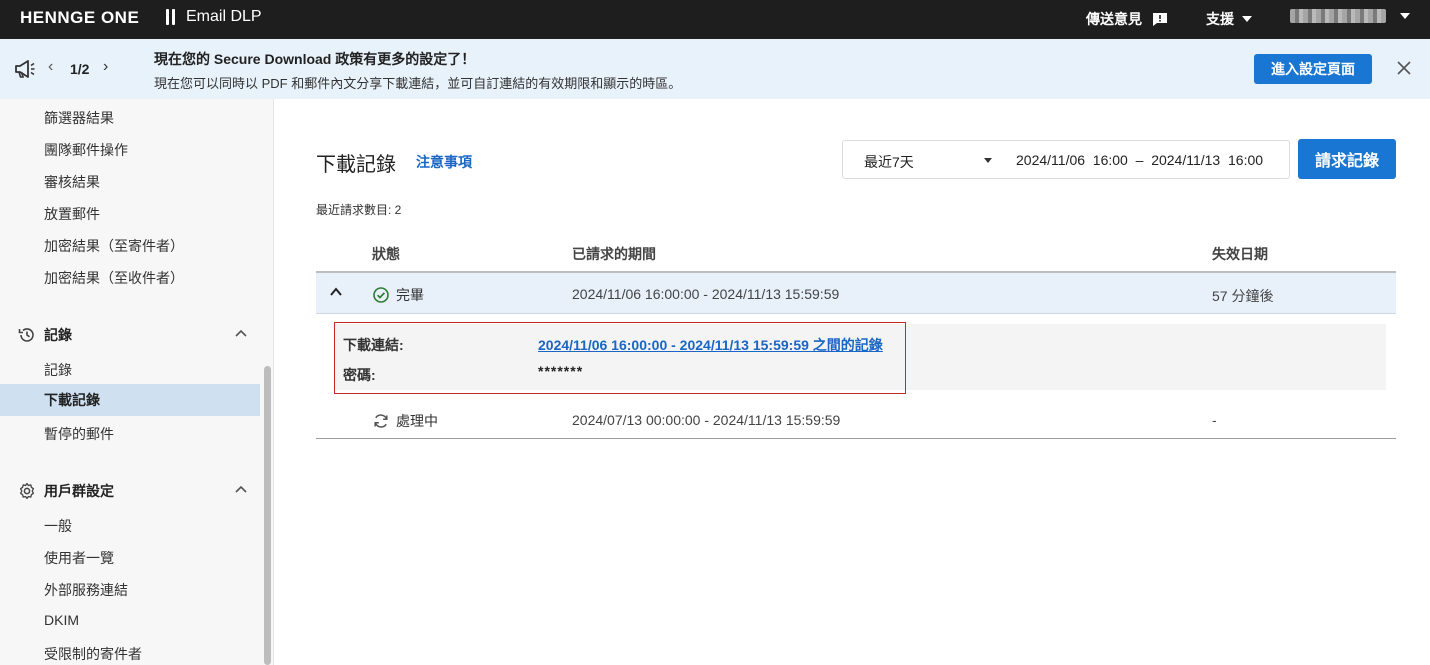 The width and height of the screenshot is (1430, 665). Describe the element at coordinates (72, 214) in the screenshot. I see `sidebar-item-held-mail: 放置郵件` at that location.